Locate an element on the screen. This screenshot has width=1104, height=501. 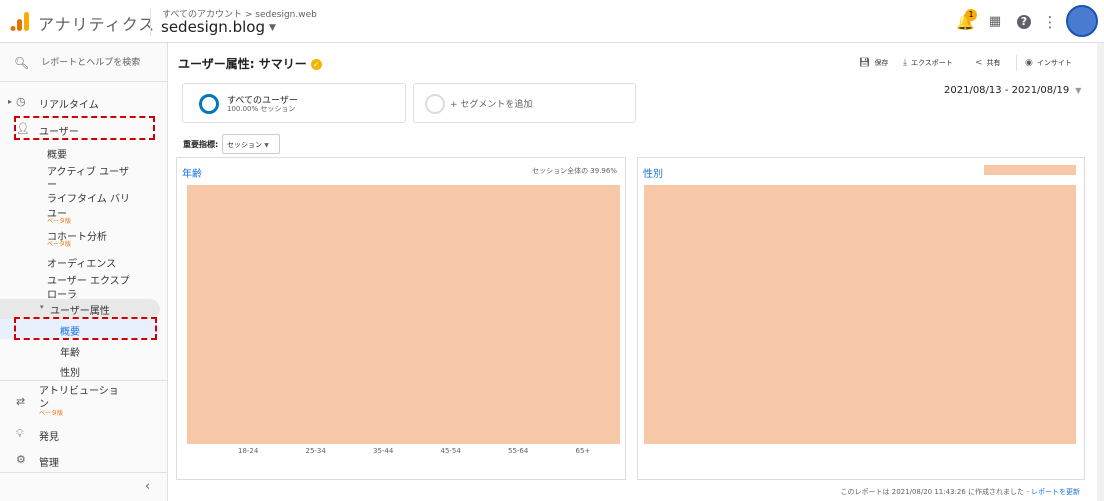
save-label: 保存 is located at coordinates (881, 63).